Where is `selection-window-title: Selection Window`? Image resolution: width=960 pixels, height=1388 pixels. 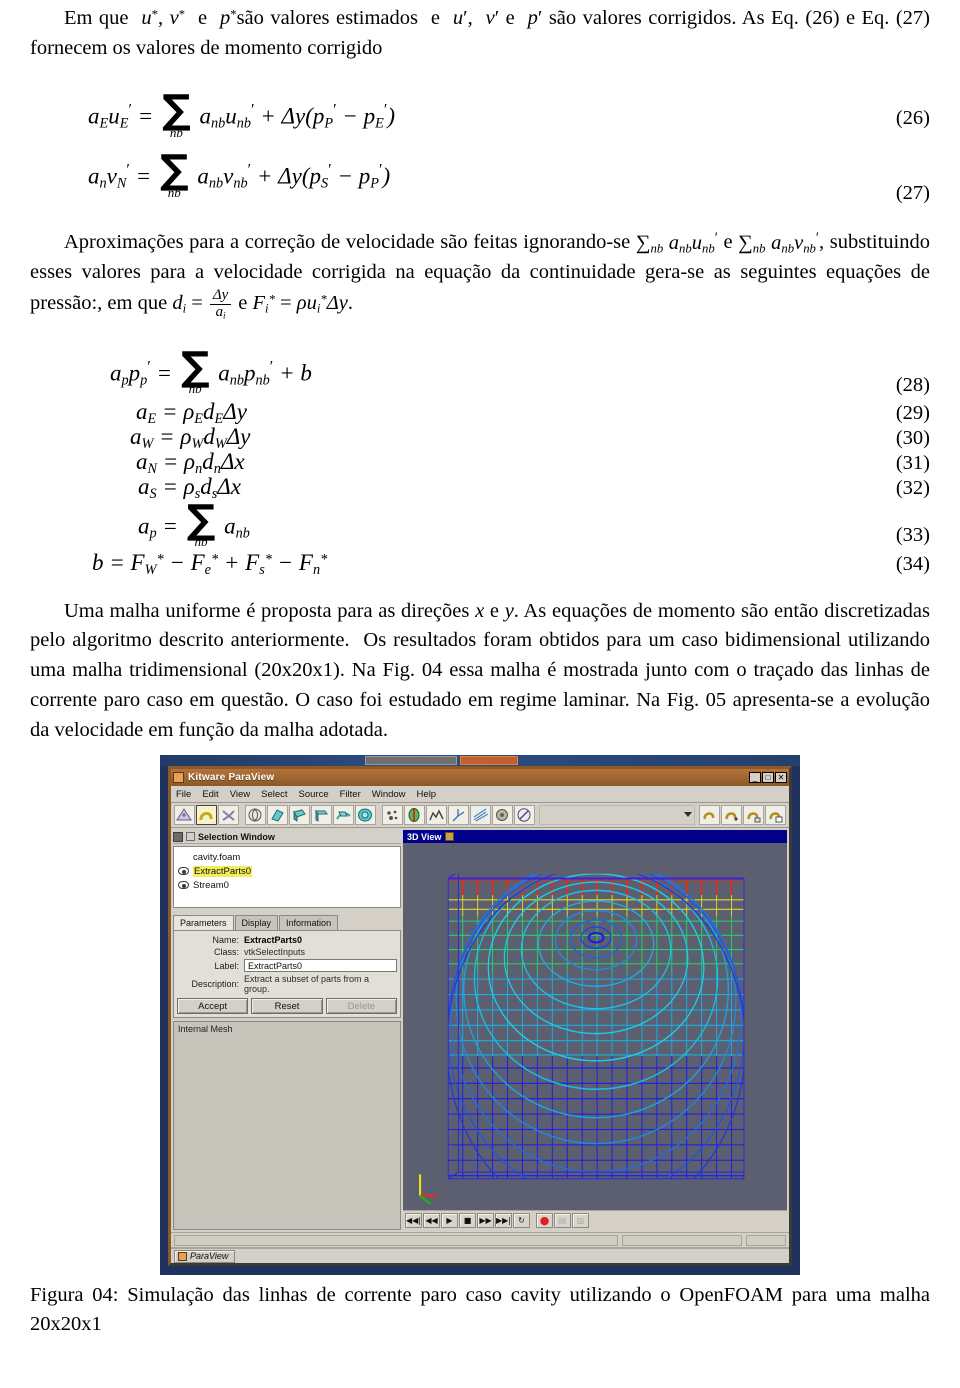 selection-window-title: Selection Window is located at coordinates (236, 836).